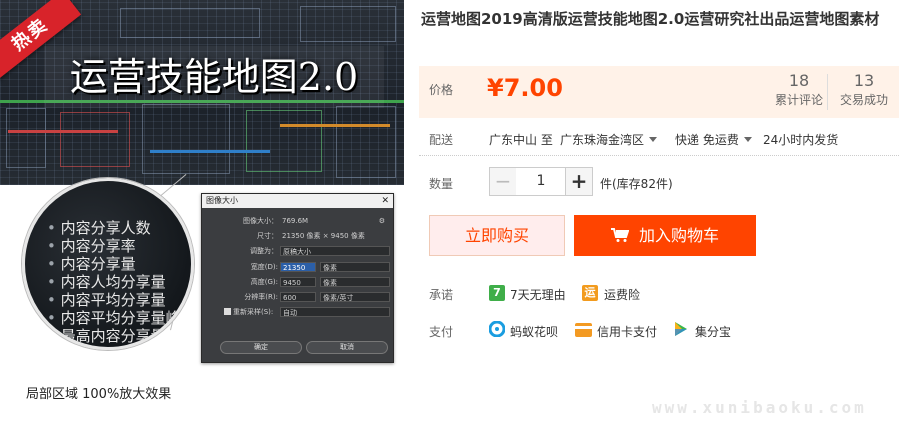  I want to click on height-input: 9450, so click(298, 282).